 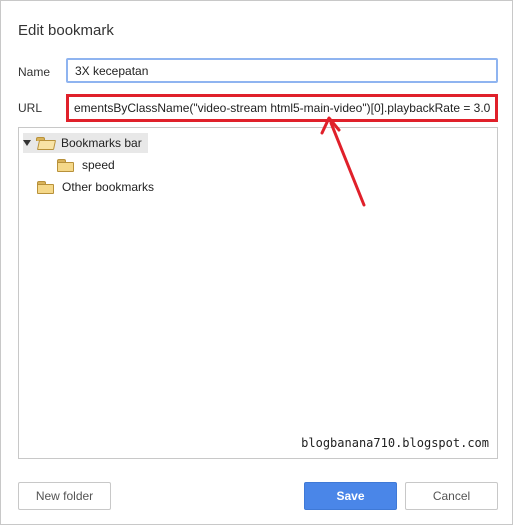 I want to click on tree-item-bookmarks-bar: Bookmarks bar, so click(x=85, y=143).